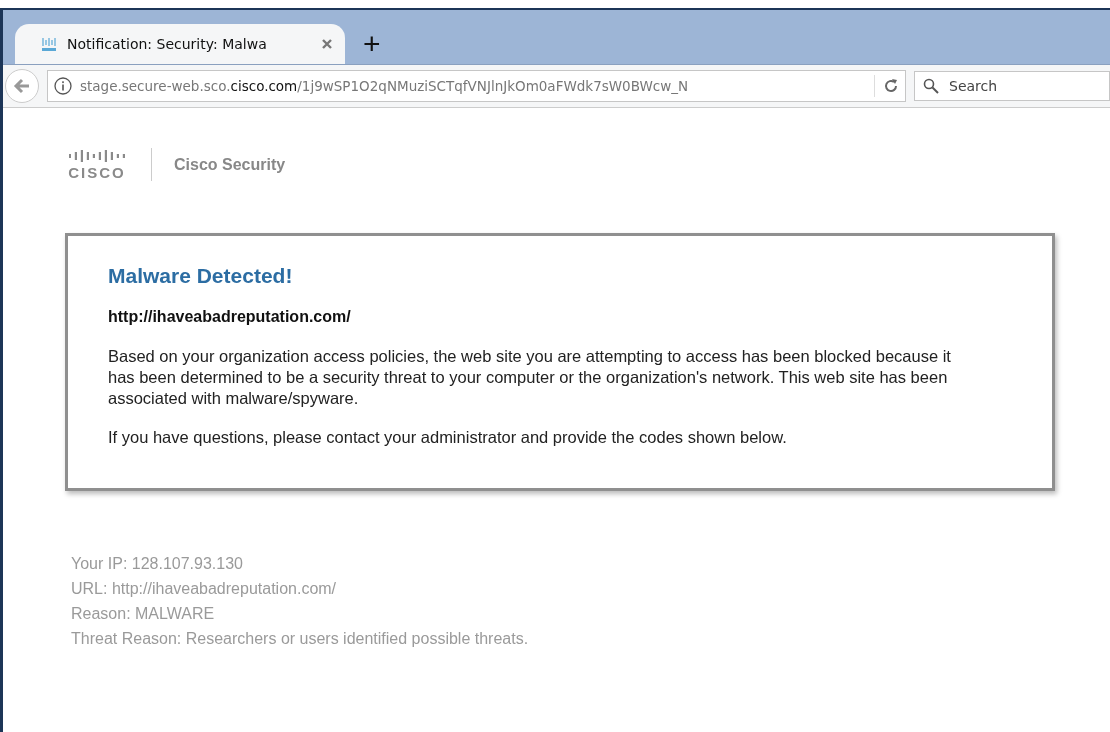  What do you see at coordinates (385, 86) in the screenshot?
I see `url-text: stage.secure-web.sco.cisco.com/1j9wSP1O2qNMuziSCTqfVNJlnJkOm0aFWdk7sW0BWcw_N` at bounding box center [385, 86].